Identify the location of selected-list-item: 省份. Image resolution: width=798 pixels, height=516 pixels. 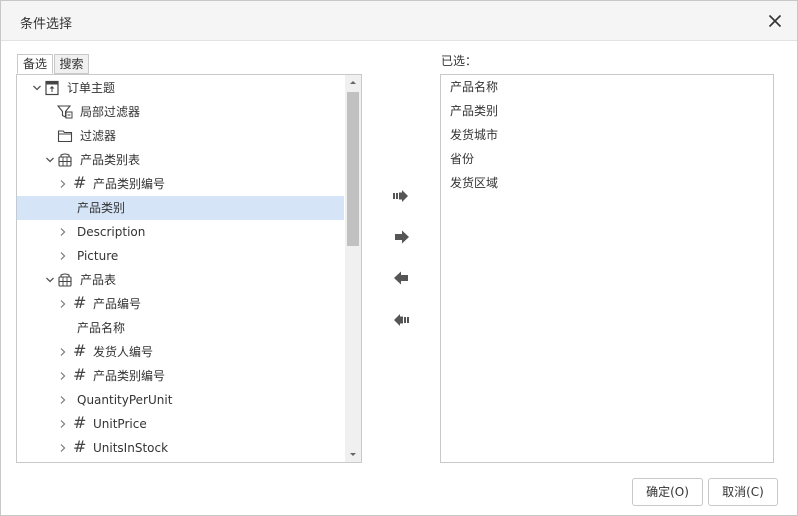
(462, 159).